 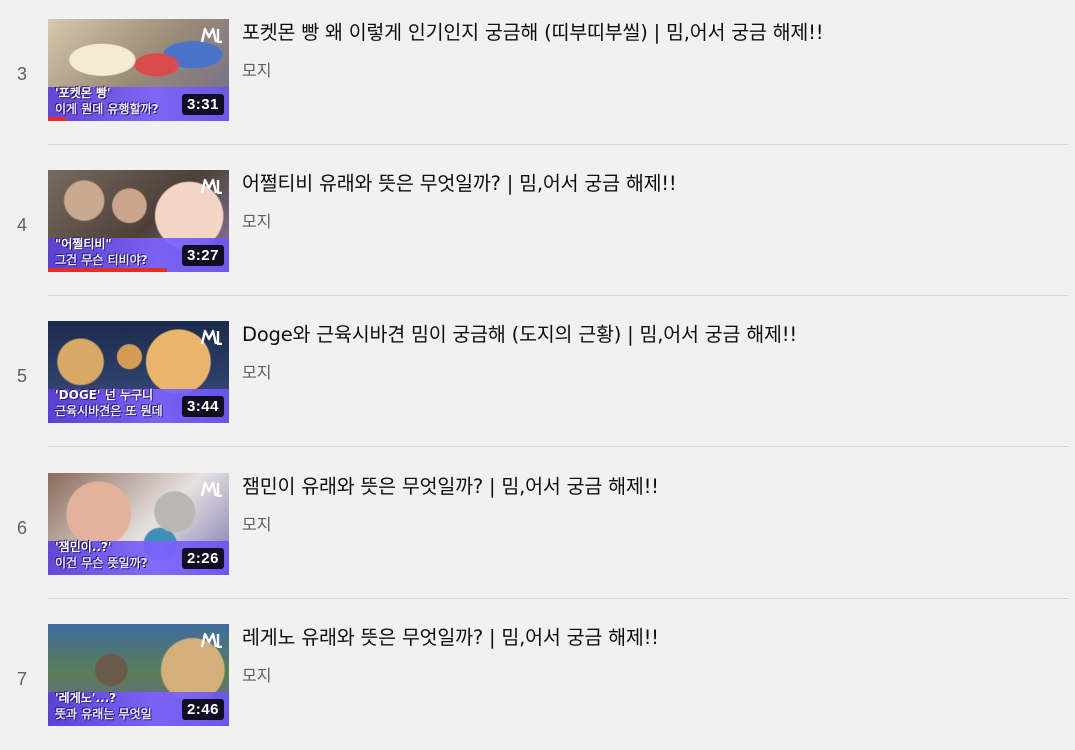 What do you see at coordinates (558, 446) in the screenshot?
I see `divider` at bounding box center [558, 446].